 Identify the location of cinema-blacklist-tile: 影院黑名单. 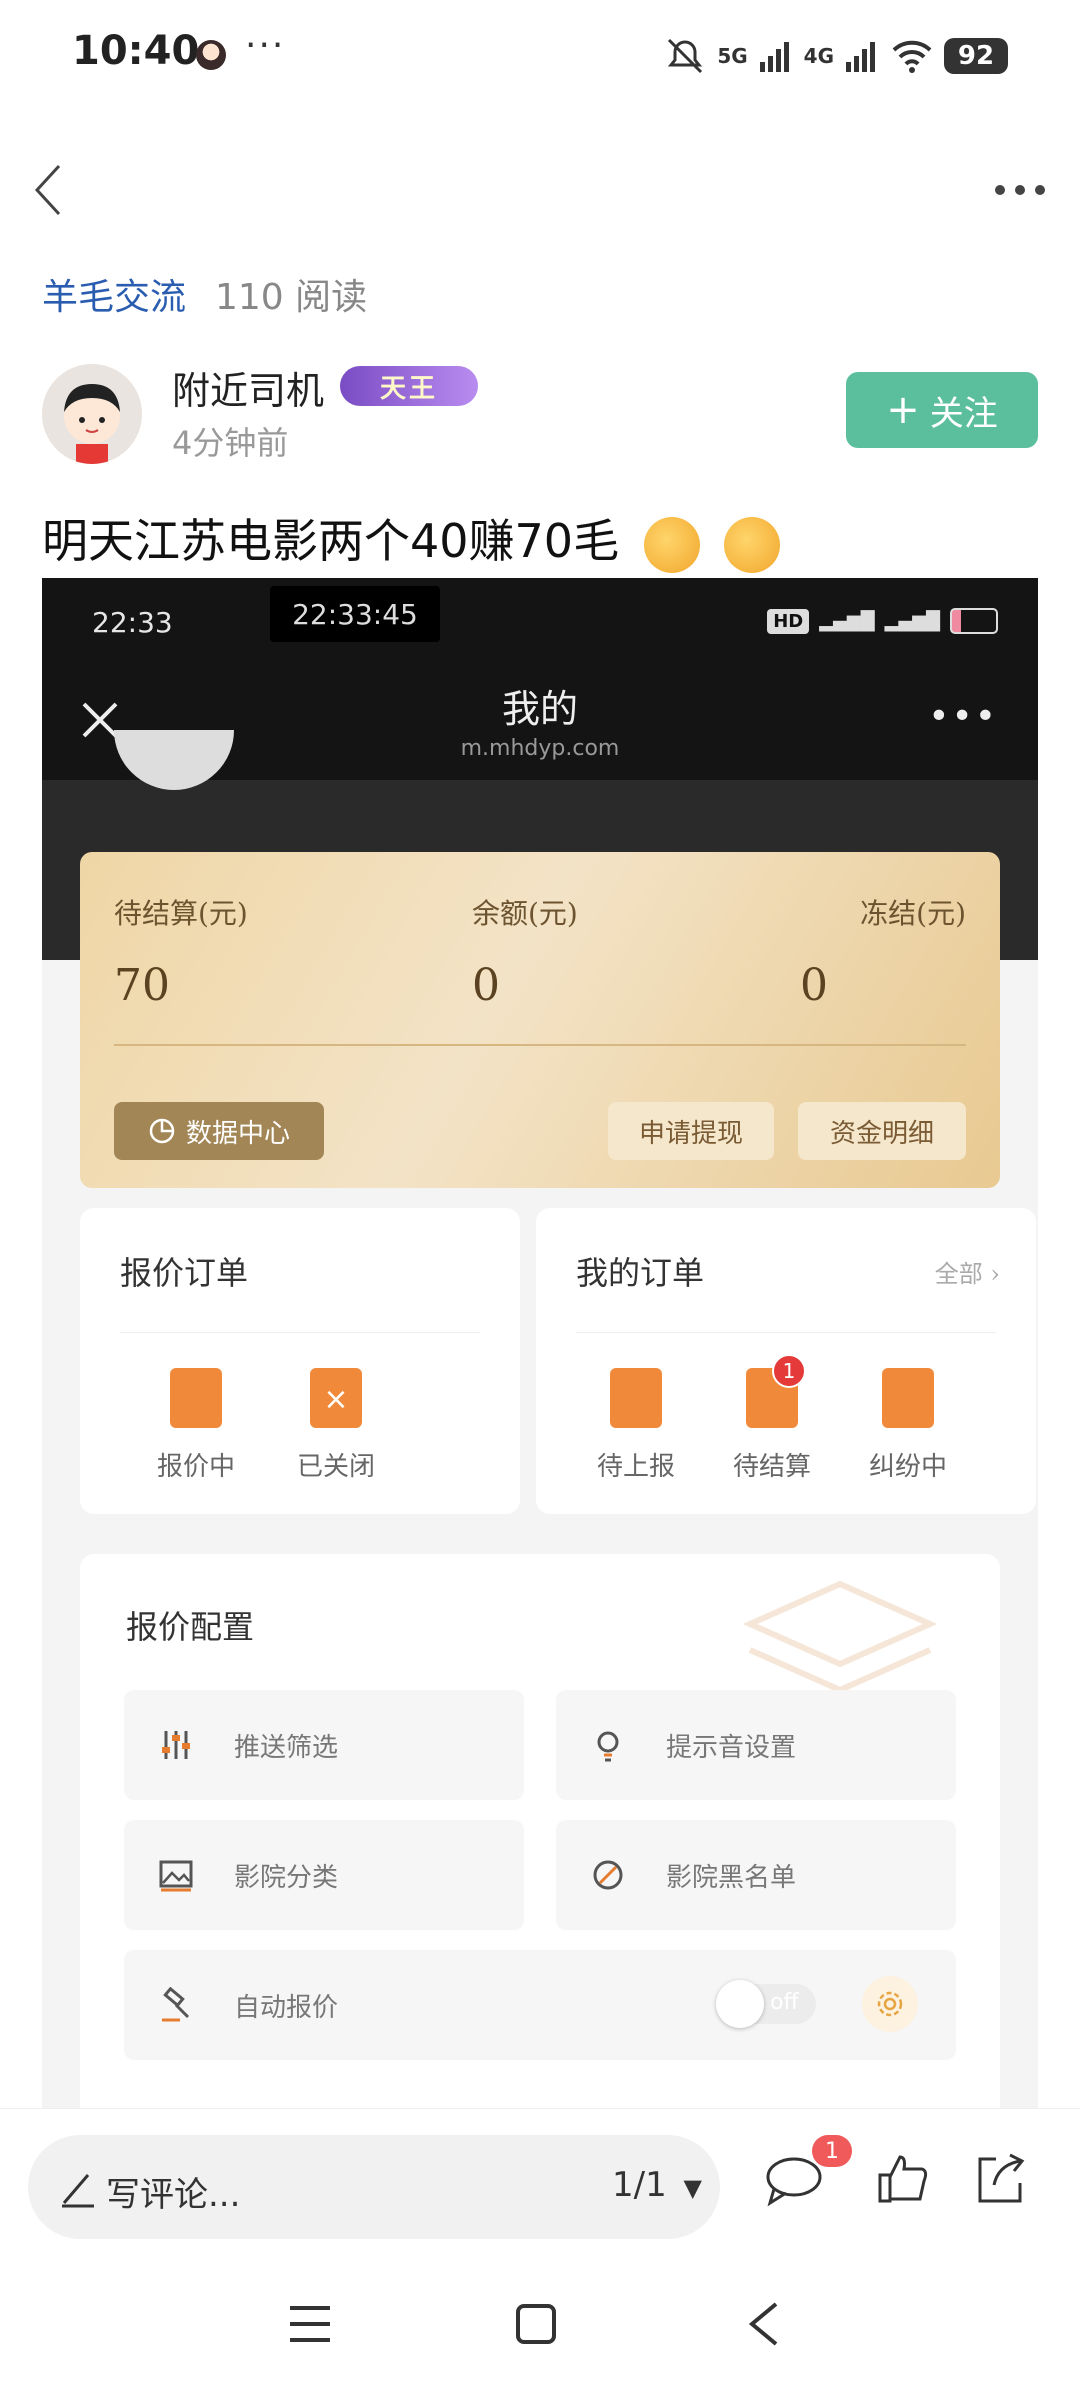
(756, 1875).